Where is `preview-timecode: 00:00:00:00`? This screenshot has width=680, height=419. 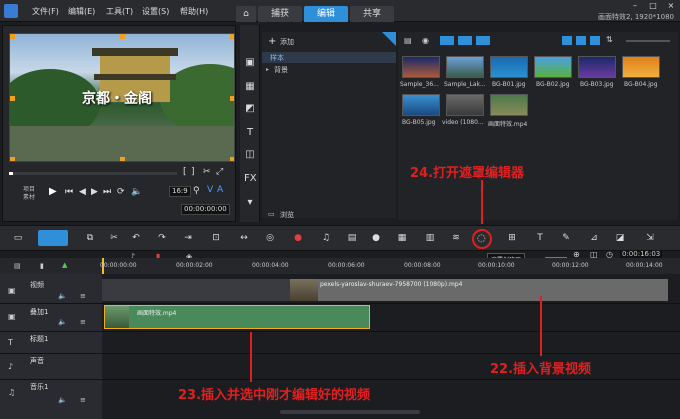 preview-timecode: 00:00:00:00 is located at coordinates (205, 209).